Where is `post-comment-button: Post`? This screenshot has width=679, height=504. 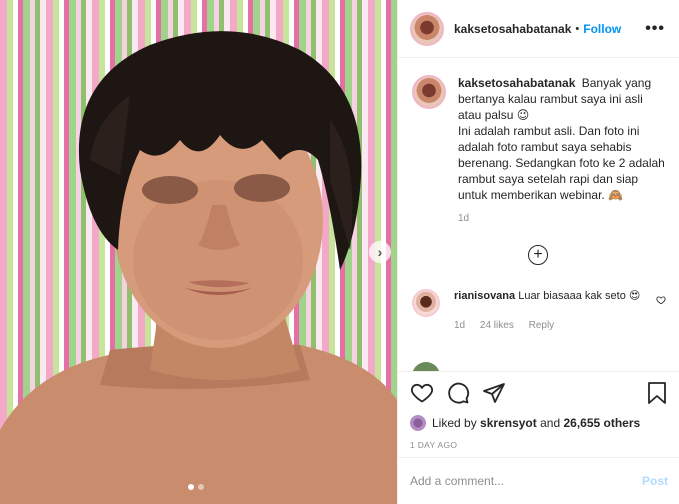
post-comment-button: Post is located at coordinates (655, 481).